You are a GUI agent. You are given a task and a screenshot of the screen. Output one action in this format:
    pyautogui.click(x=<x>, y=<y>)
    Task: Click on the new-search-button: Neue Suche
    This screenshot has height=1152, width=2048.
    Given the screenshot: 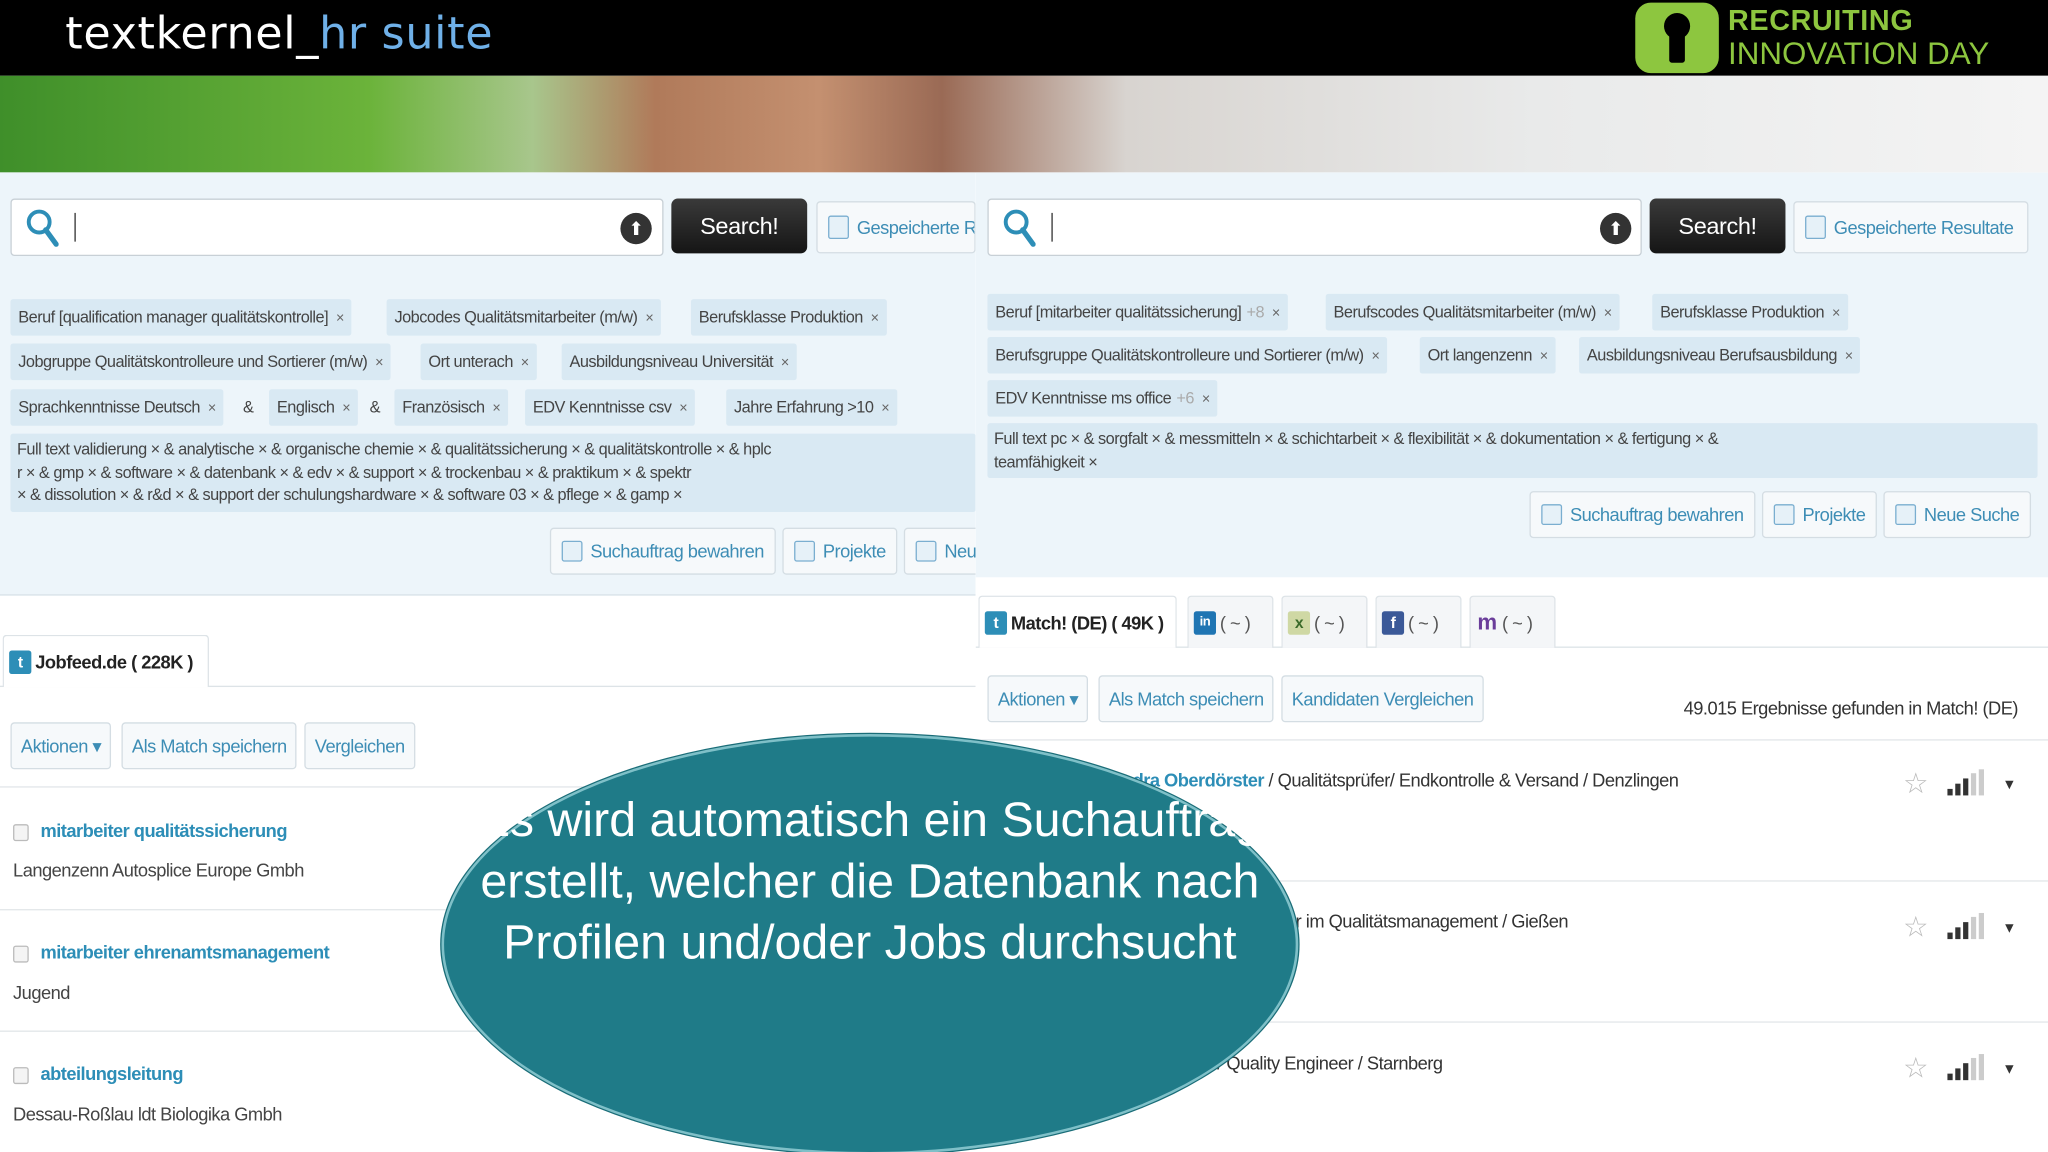 What is the action you would take?
    pyautogui.click(x=1957, y=515)
    